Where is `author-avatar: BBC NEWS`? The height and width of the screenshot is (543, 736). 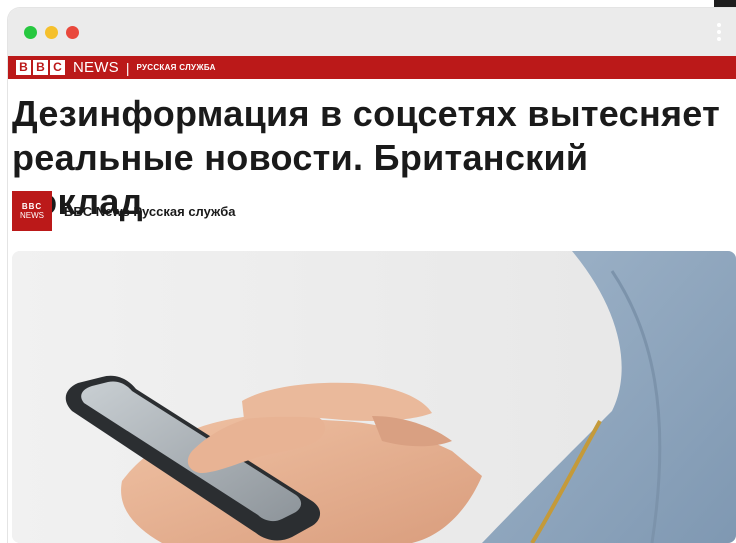
author-avatar: BBC NEWS is located at coordinates (32, 211).